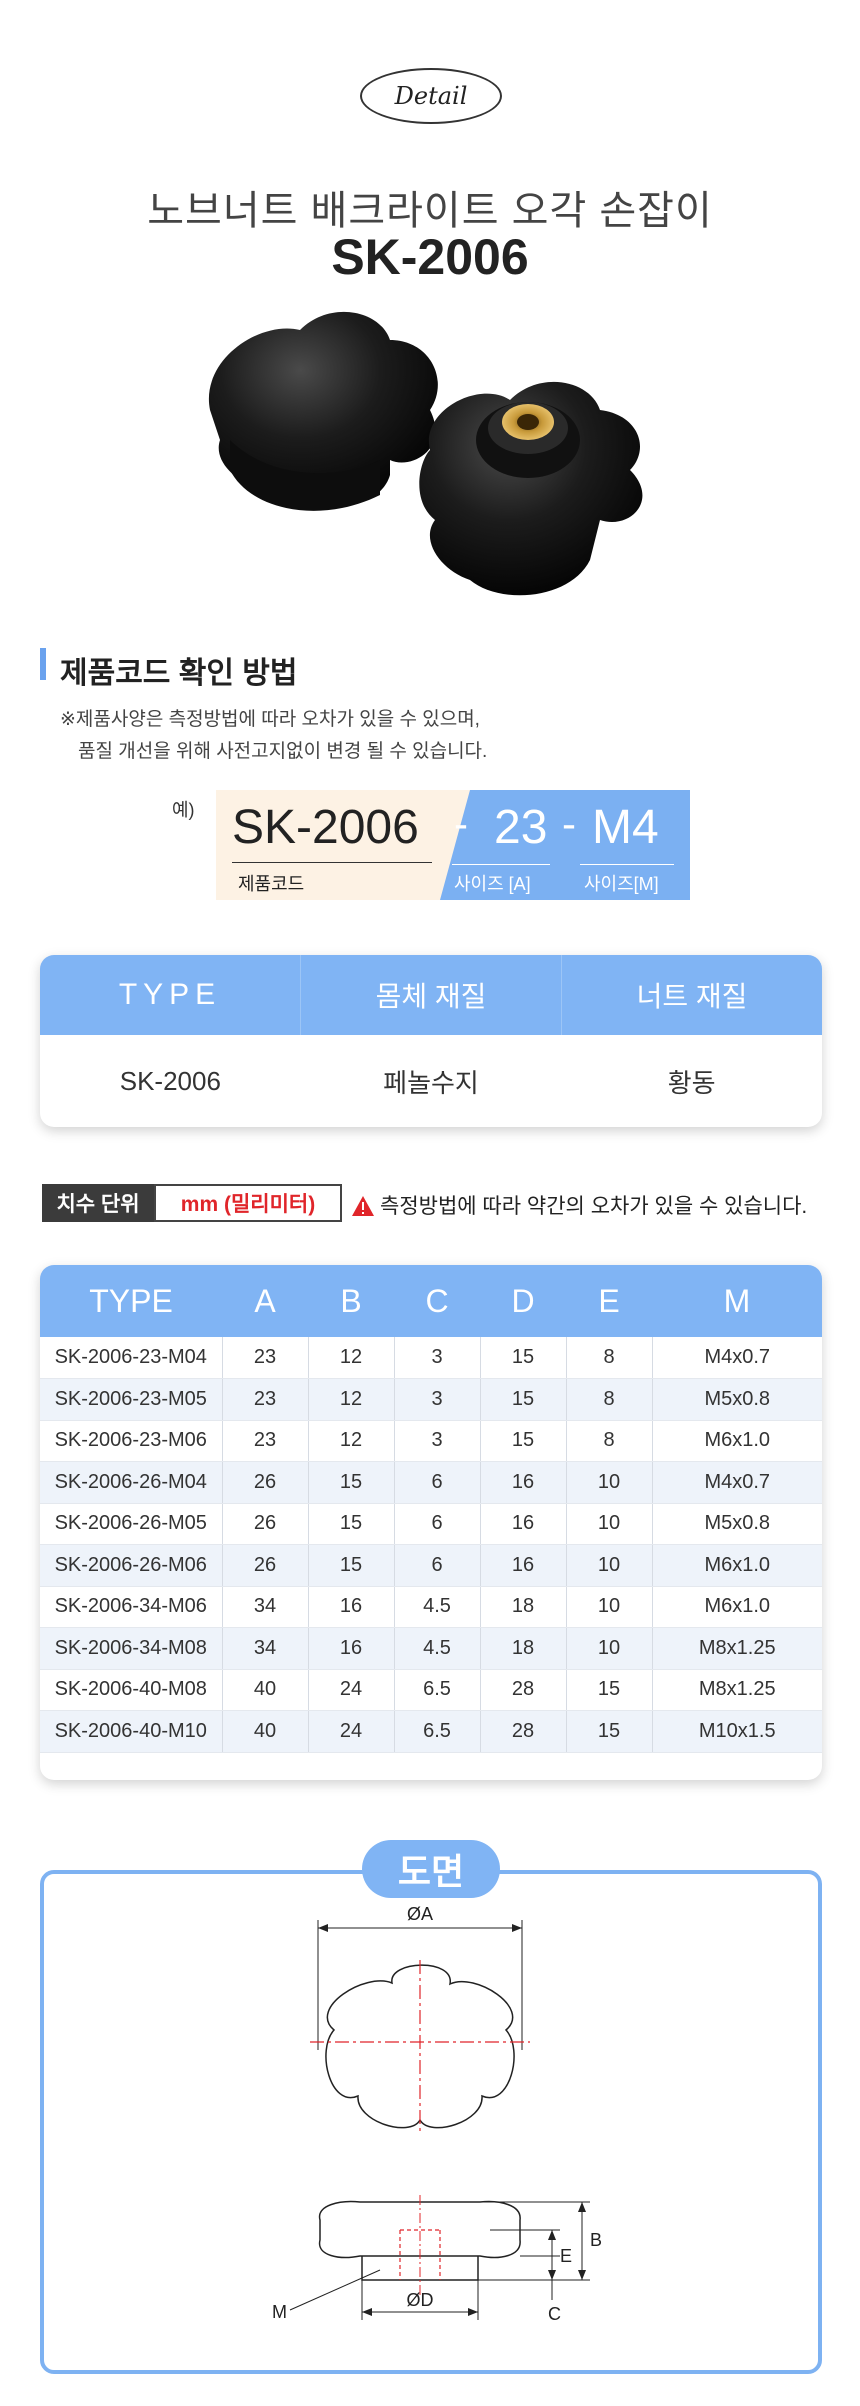 The image size is (860, 2406). I want to click on example-code-label: 제품코드, so click(271, 884).